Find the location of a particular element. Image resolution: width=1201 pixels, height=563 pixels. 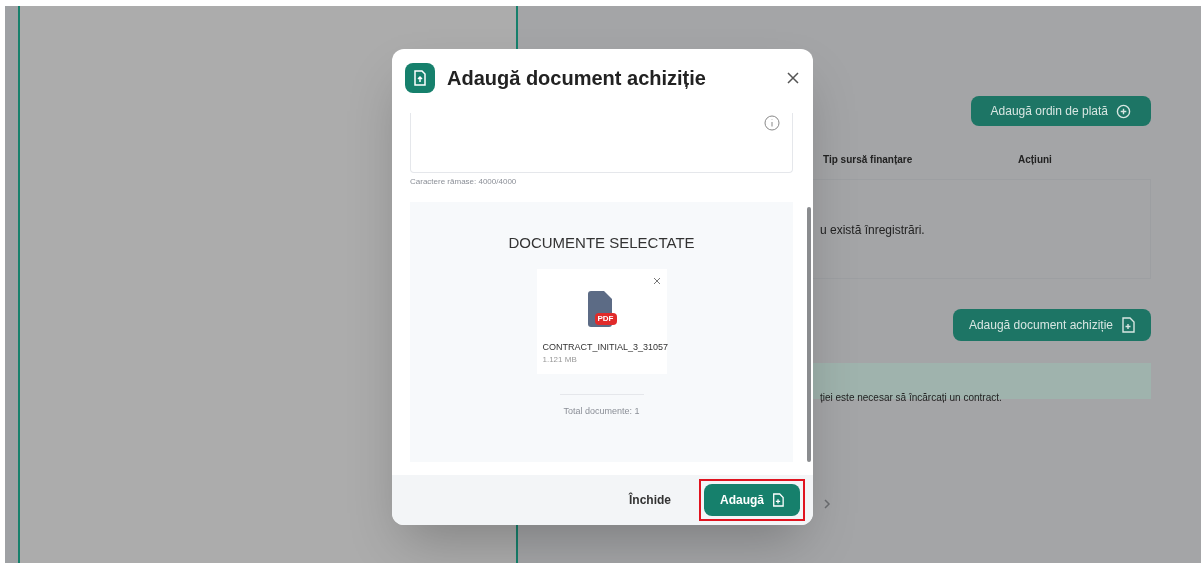

file-name: CONTRACT_INITIAL_3_31057 is located at coordinates (605, 347).